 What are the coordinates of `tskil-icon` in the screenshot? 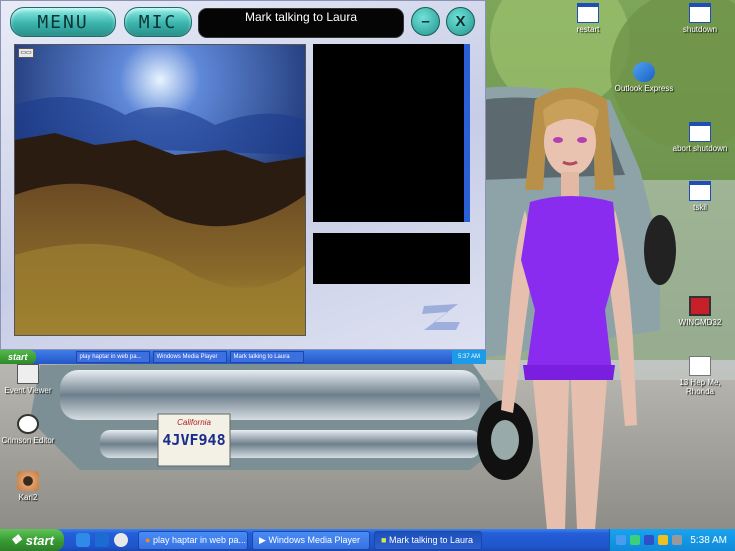 It's located at (700, 191).